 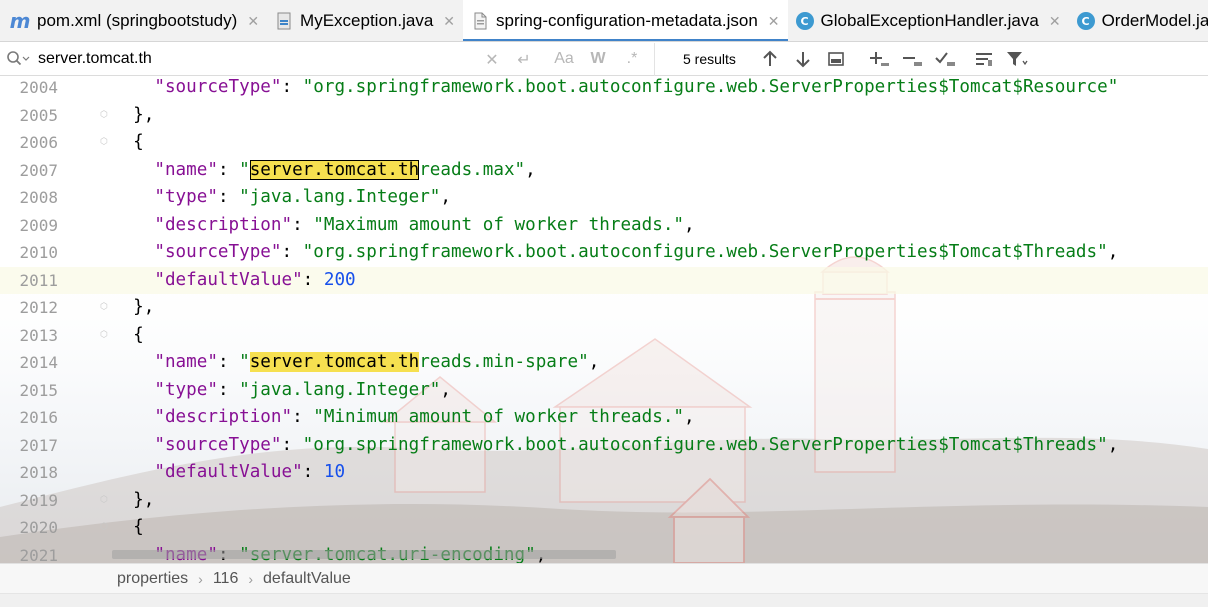 What do you see at coordinates (20, 21) in the screenshot?
I see `maven-m-icon: m` at bounding box center [20, 21].